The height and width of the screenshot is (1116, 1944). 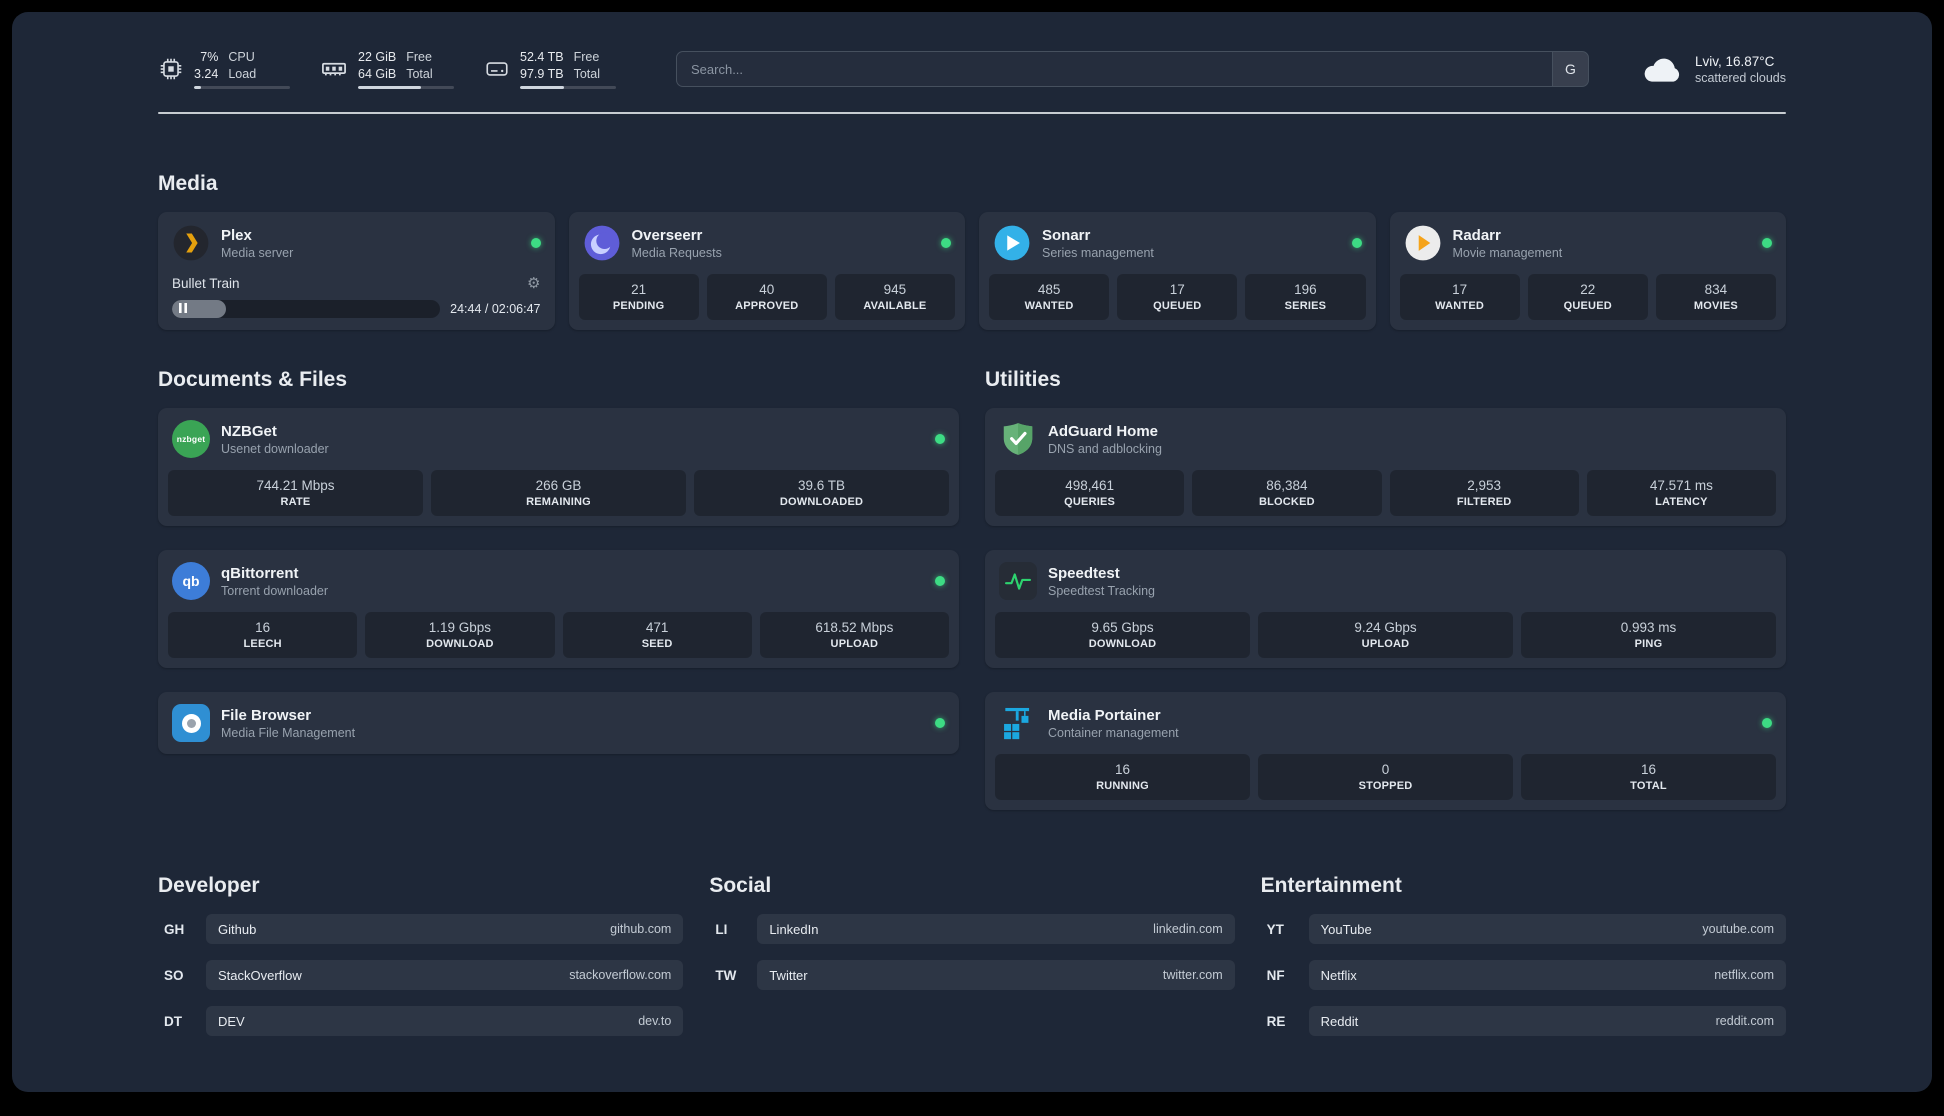 I want to click on stat-tile: 471 SEED, so click(x=657, y=635).